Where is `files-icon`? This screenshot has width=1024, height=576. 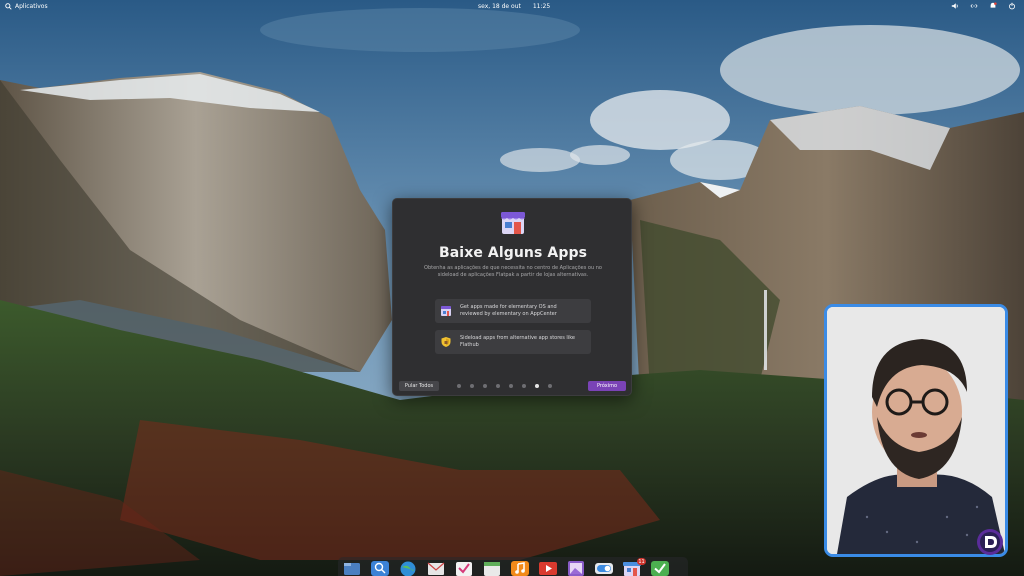 files-icon is located at coordinates (352, 569).